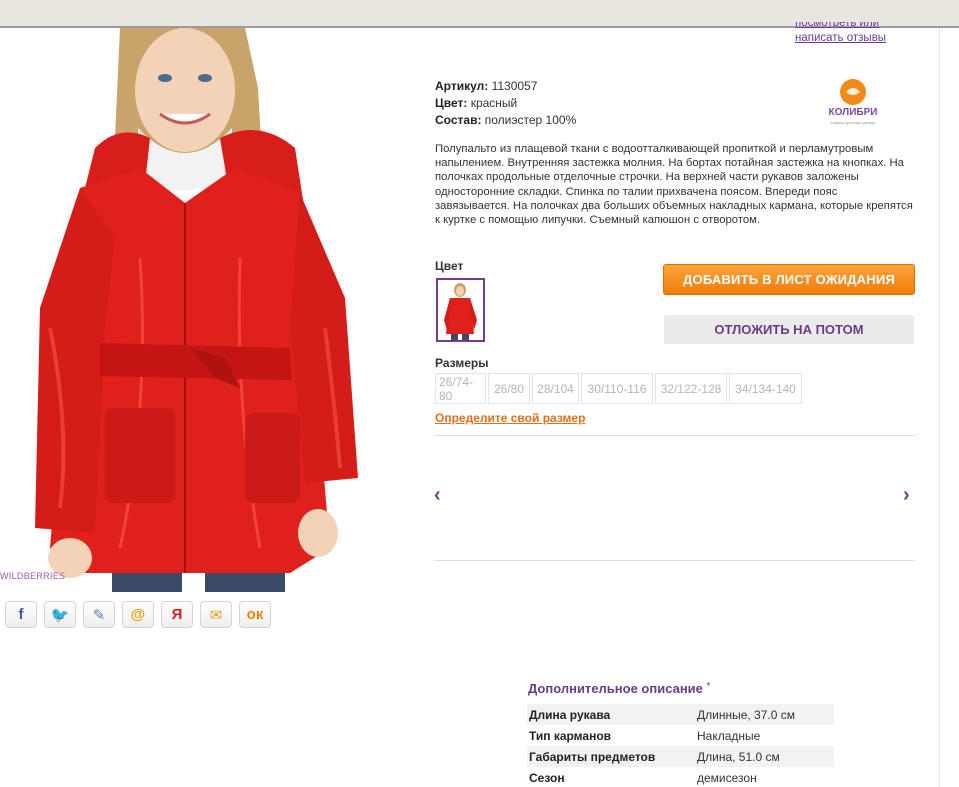 The height and width of the screenshot is (787, 959). I want to click on size-guide-link: Определите свой размер, so click(510, 418).